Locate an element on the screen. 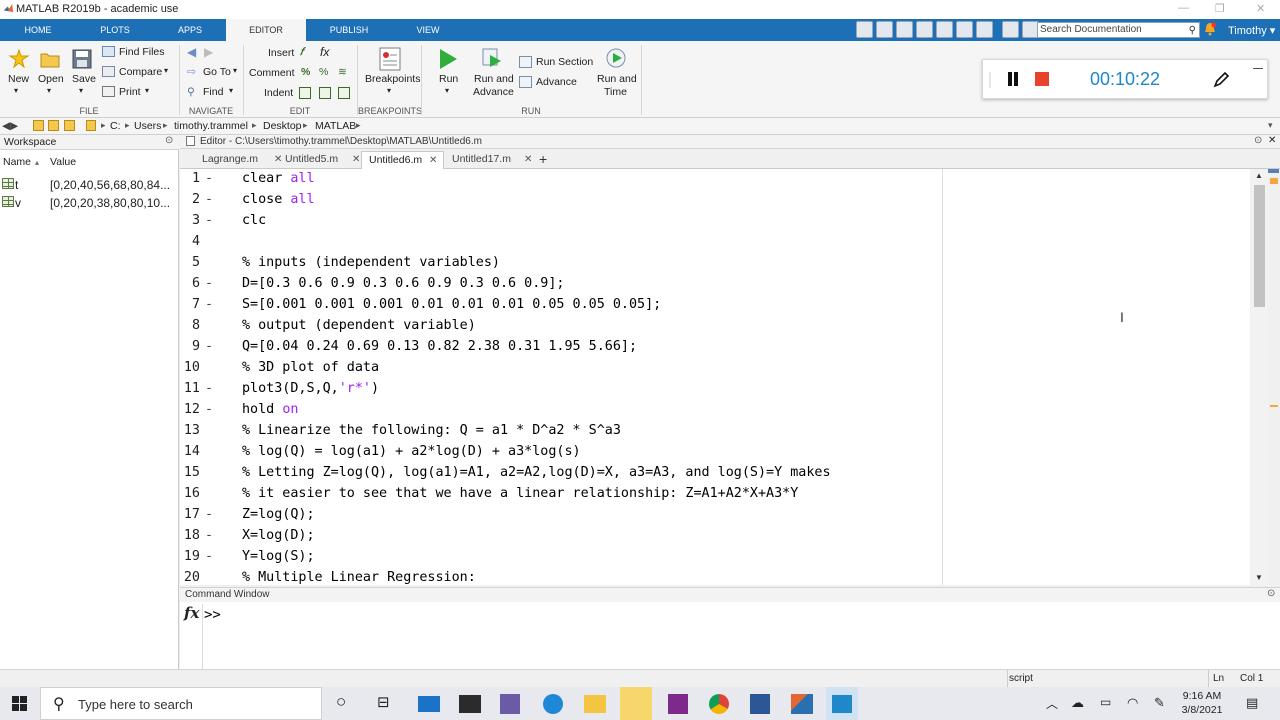  smart-indent-icon is located at coordinates (305, 93).